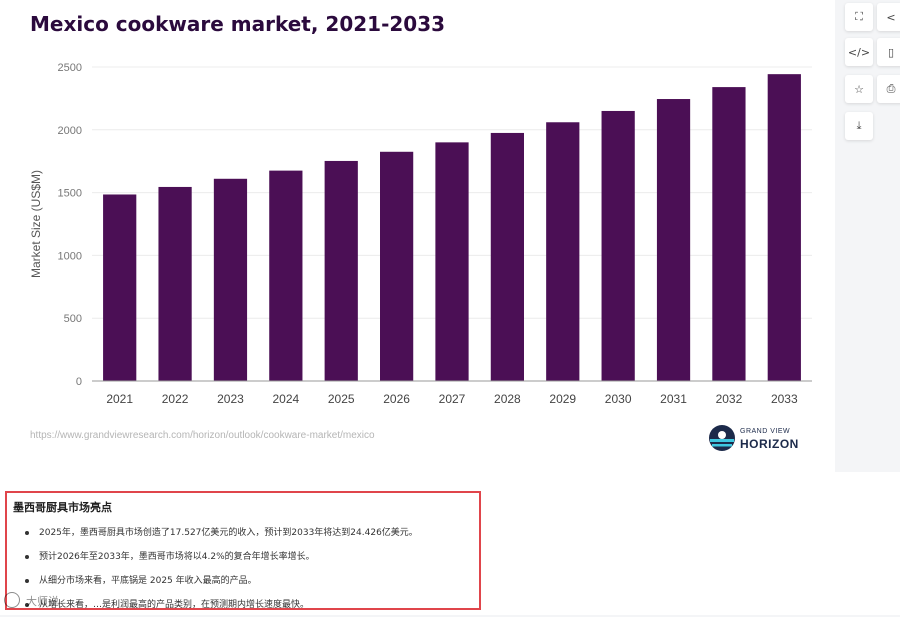  Describe the element at coordinates (452, 399) in the screenshot. I see `x-tick-label: 2027` at that location.